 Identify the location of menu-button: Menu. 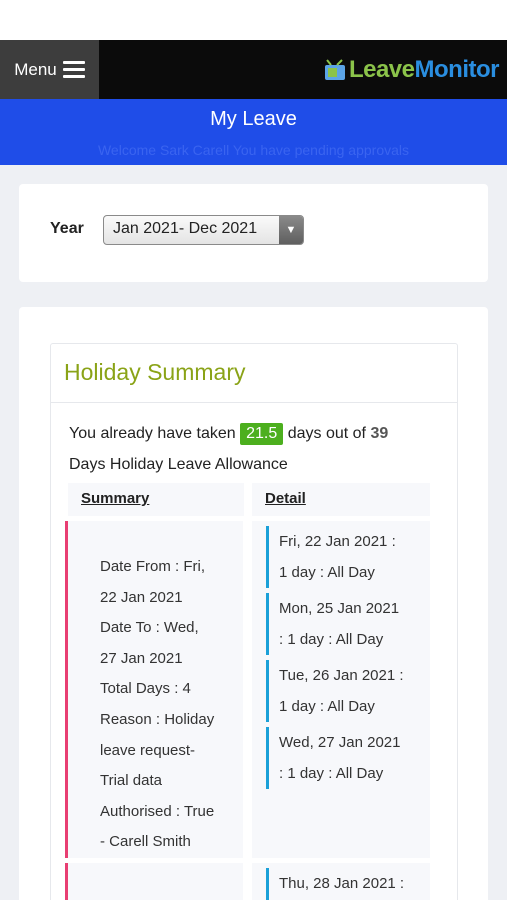
(49, 69).